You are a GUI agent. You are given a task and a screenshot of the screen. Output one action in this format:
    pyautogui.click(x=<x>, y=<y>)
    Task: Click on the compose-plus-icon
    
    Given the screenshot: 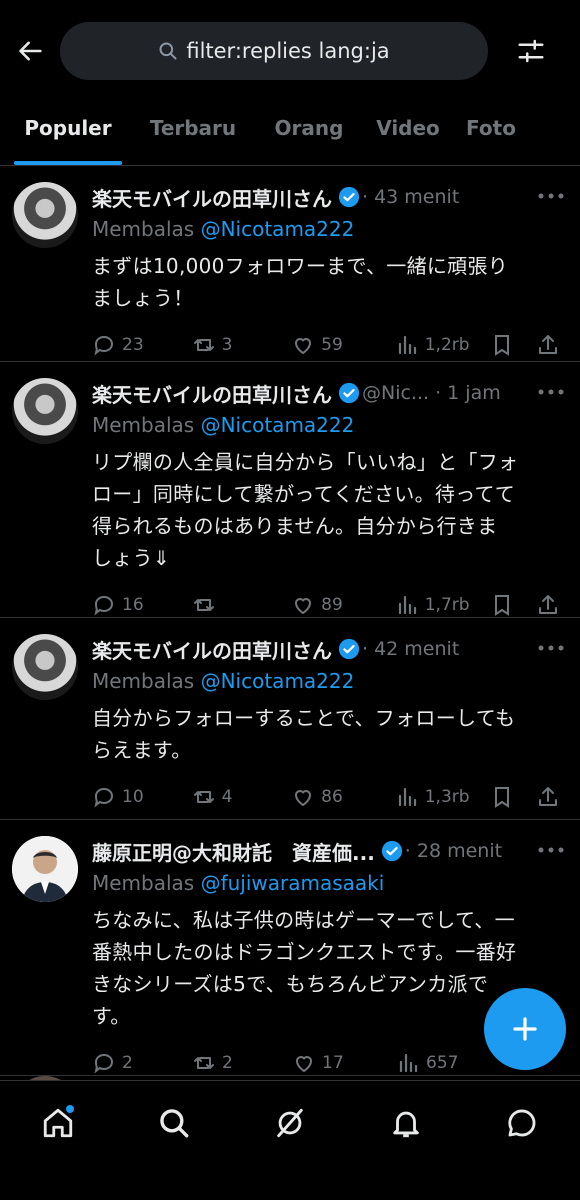 What is the action you would take?
    pyautogui.click(x=525, y=1029)
    